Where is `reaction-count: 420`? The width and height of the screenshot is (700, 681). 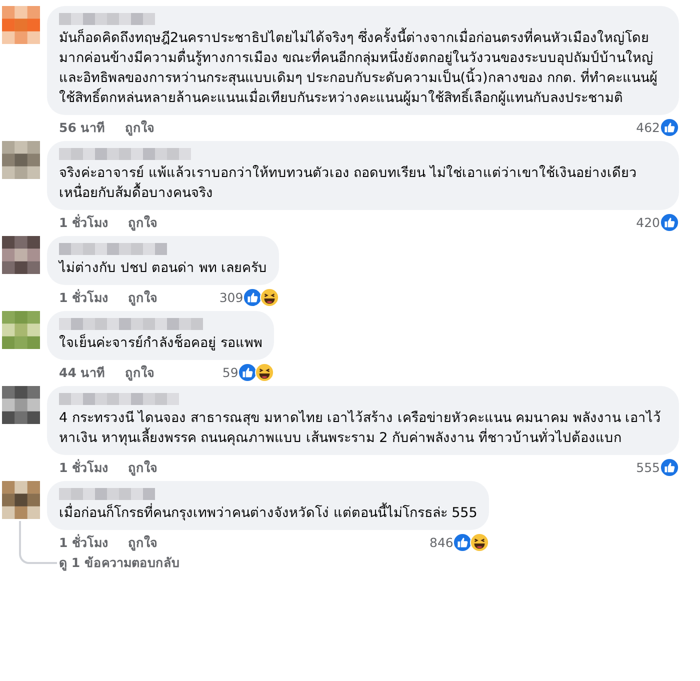 reaction-count: 420 is located at coordinates (648, 223).